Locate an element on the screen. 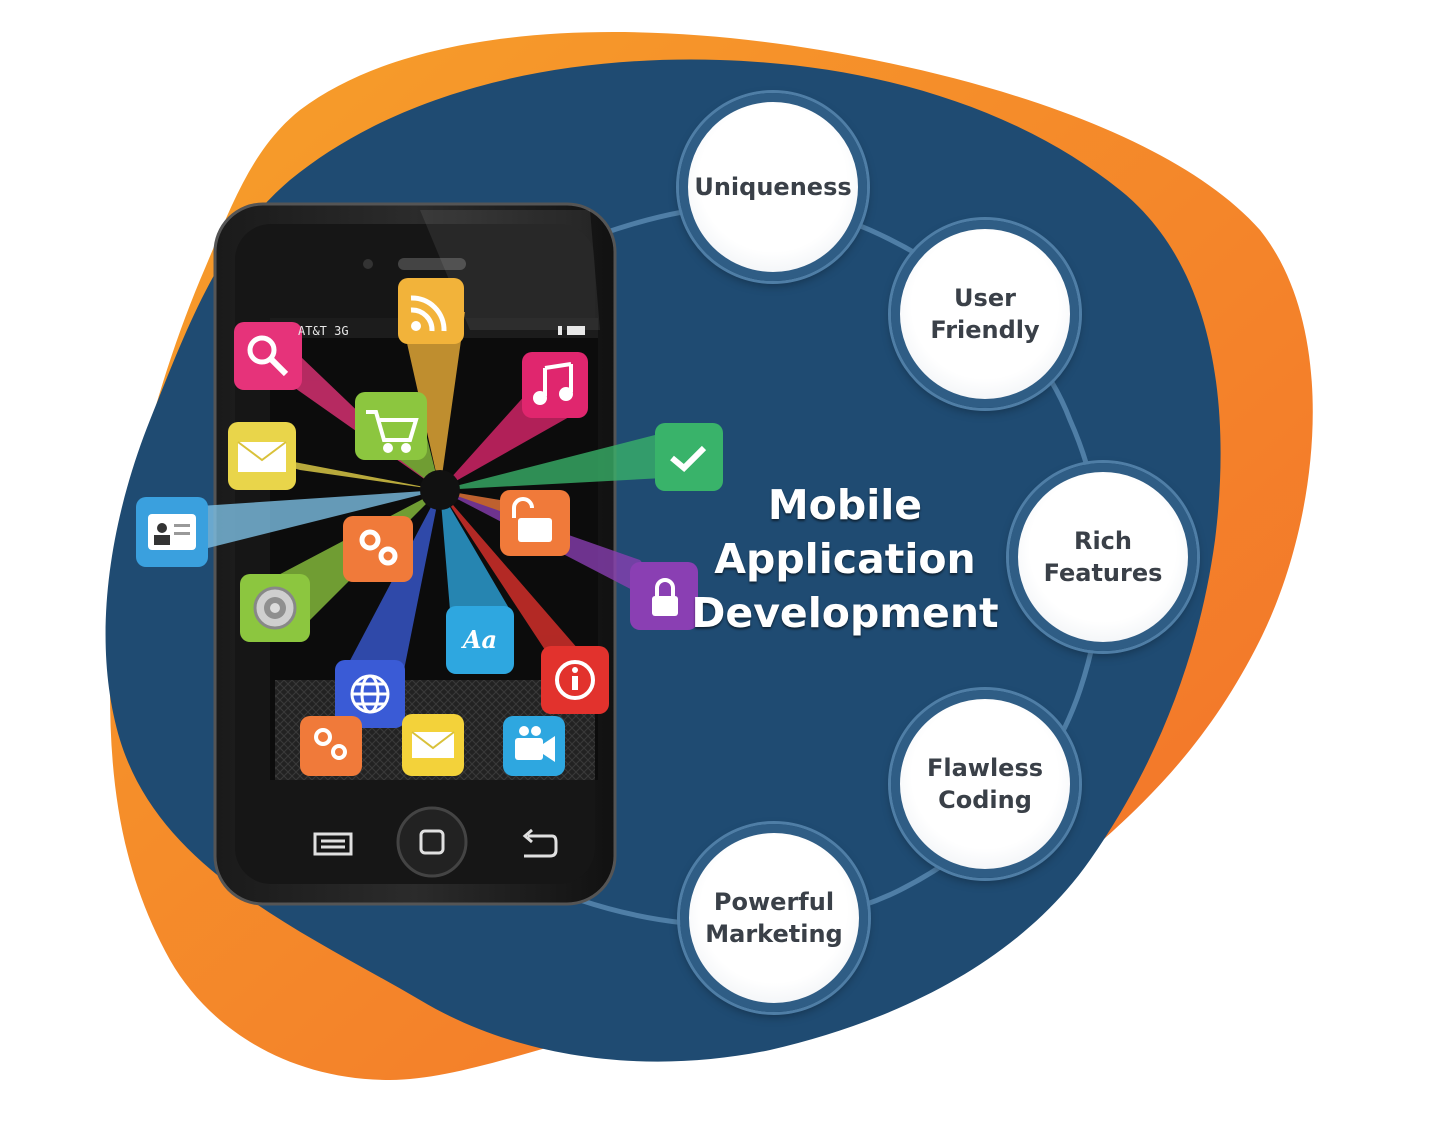 The width and height of the screenshot is (1438, 1125). feature-label: Rich is located at coordinates (1102, 541).